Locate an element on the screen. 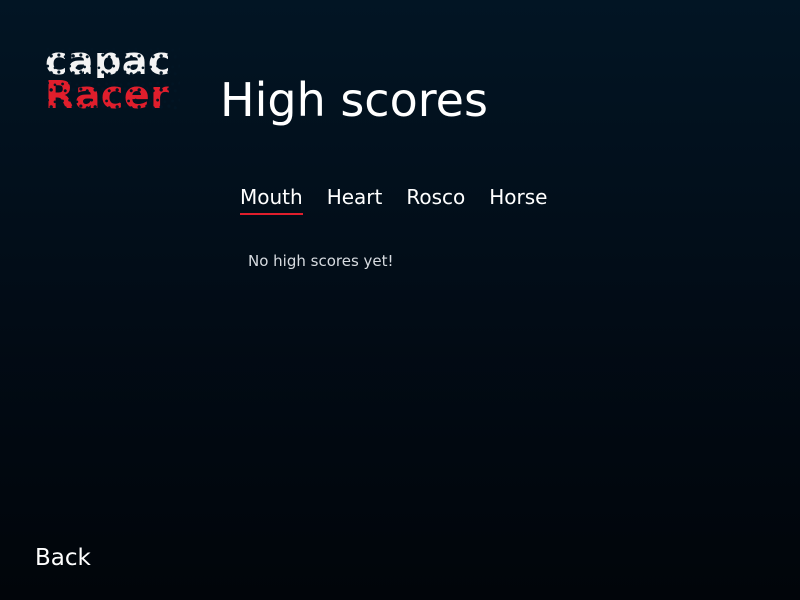 This screenshot has height=600, width=800. logo-line-2: Racer is located at coordinates (112, 95).